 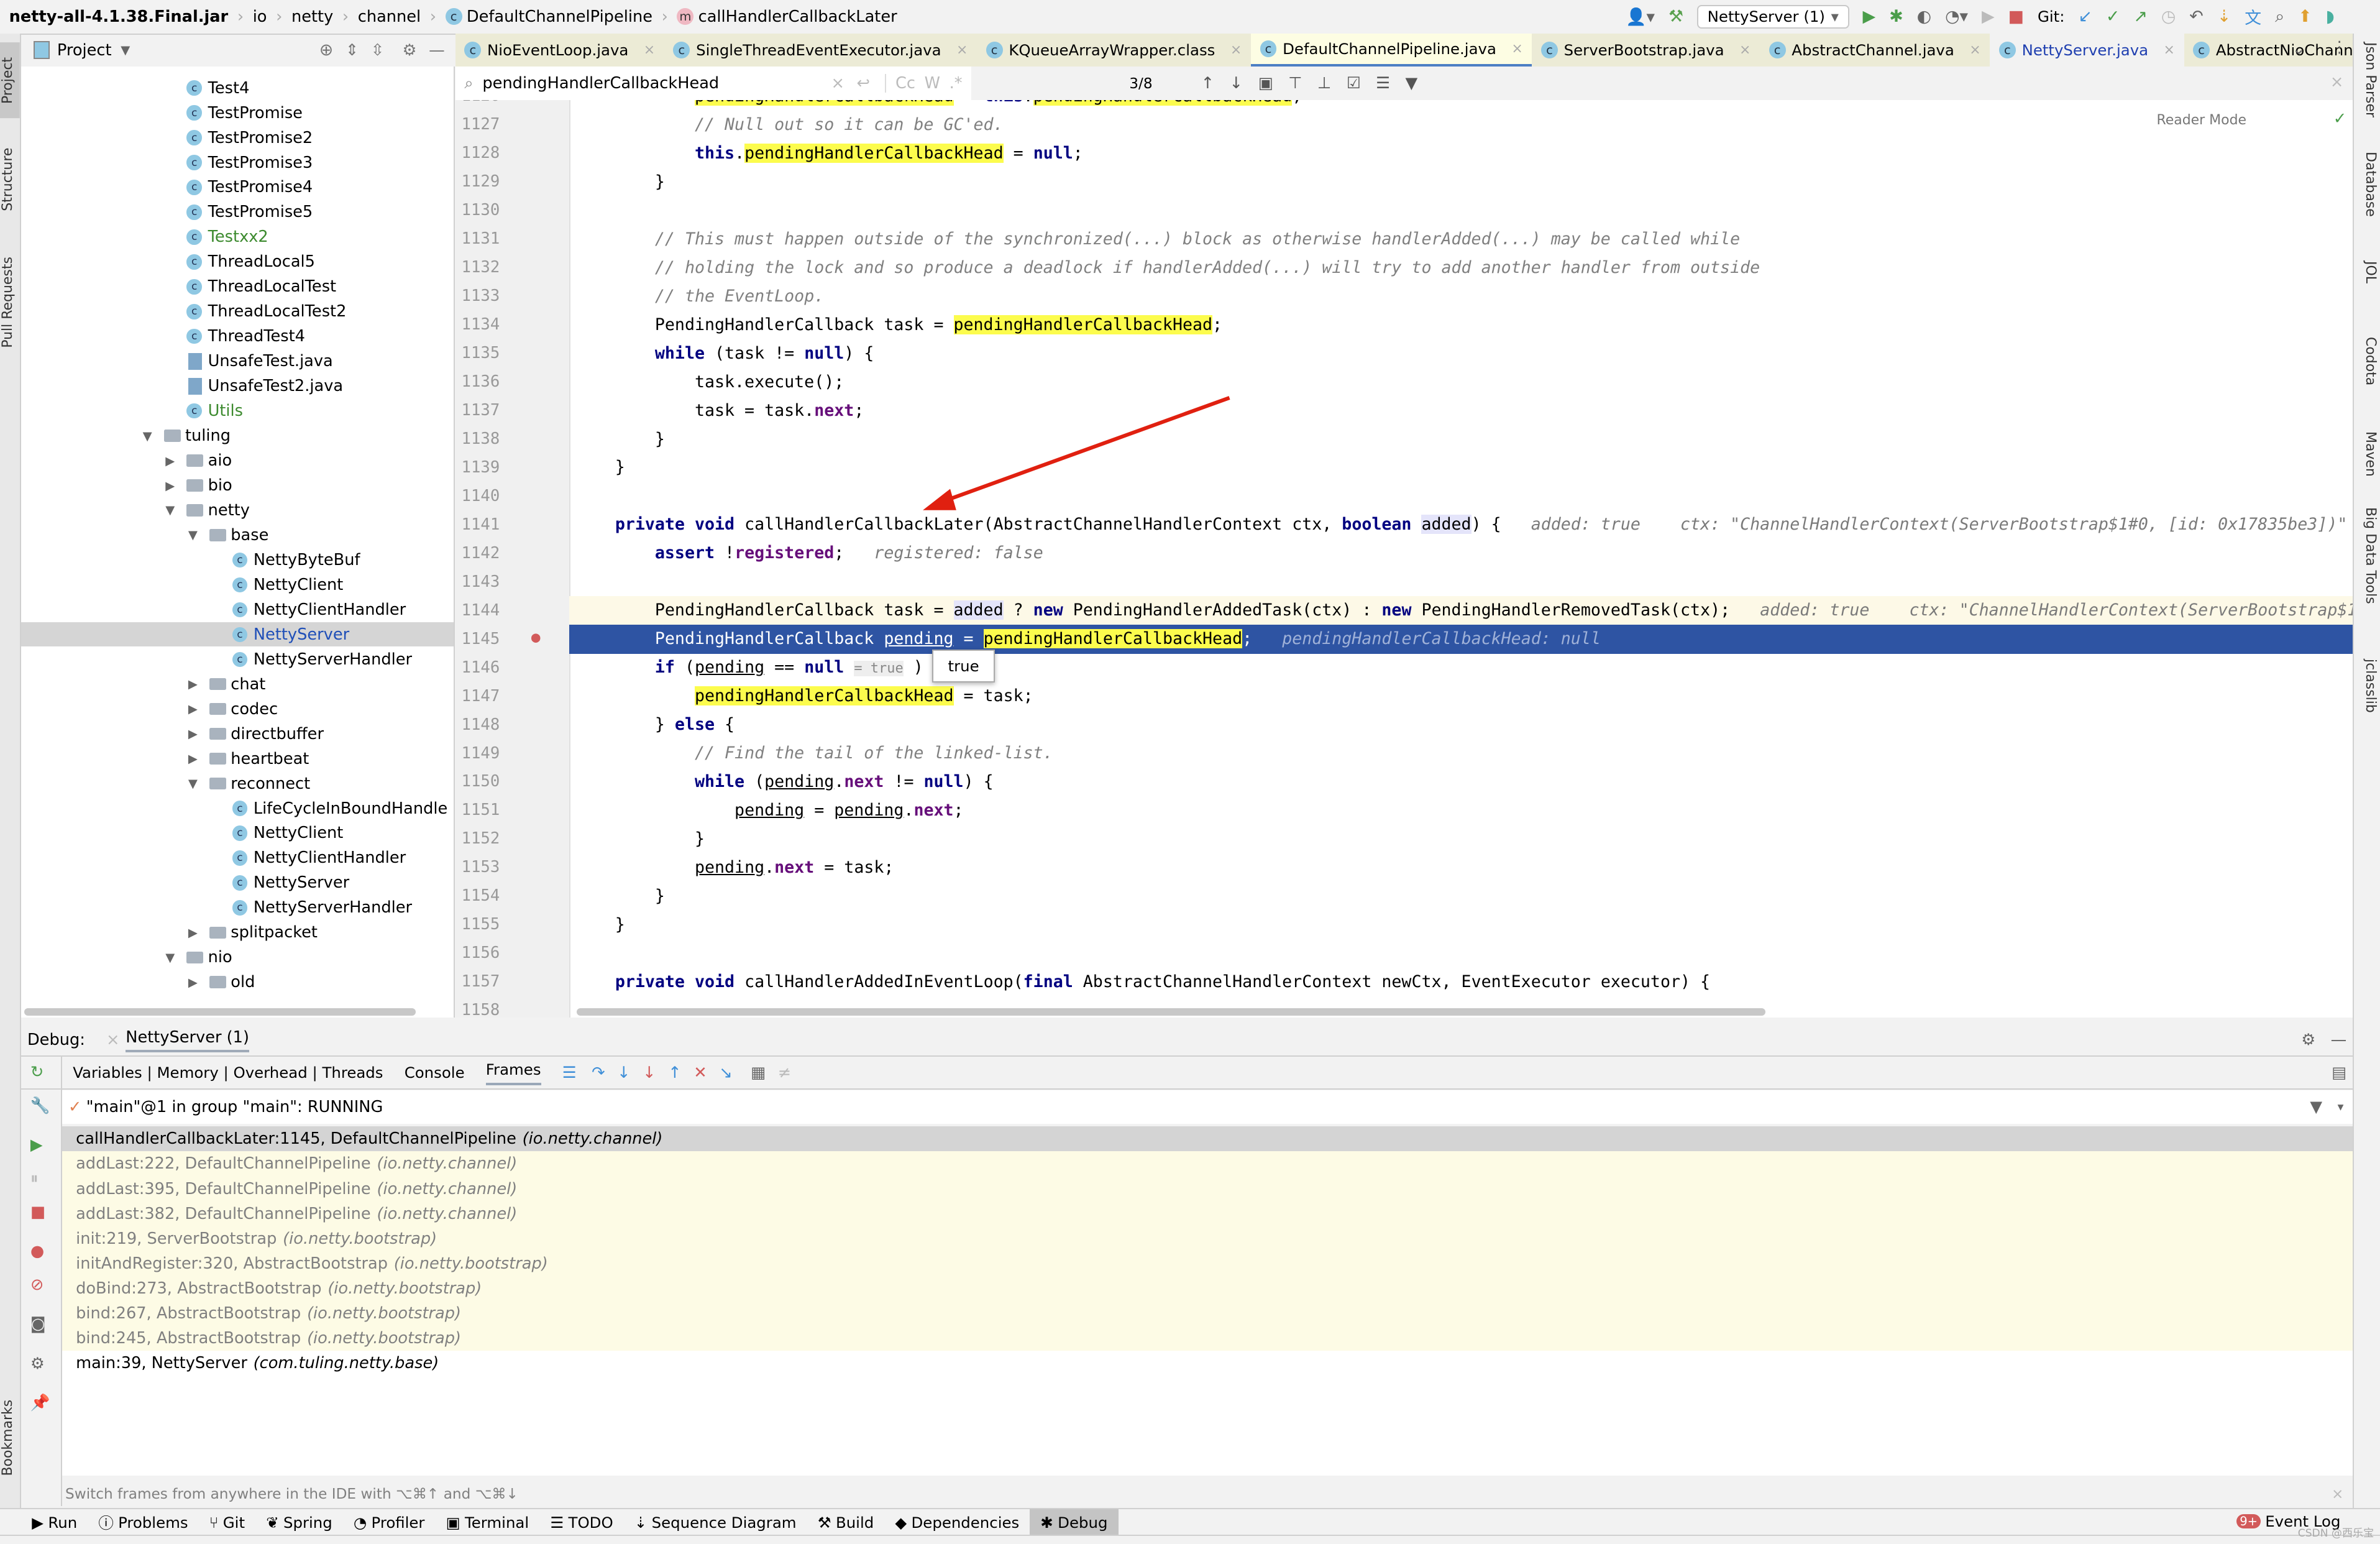 I want to click on pause-icon: ⏸, so click(x=34, y=1178).